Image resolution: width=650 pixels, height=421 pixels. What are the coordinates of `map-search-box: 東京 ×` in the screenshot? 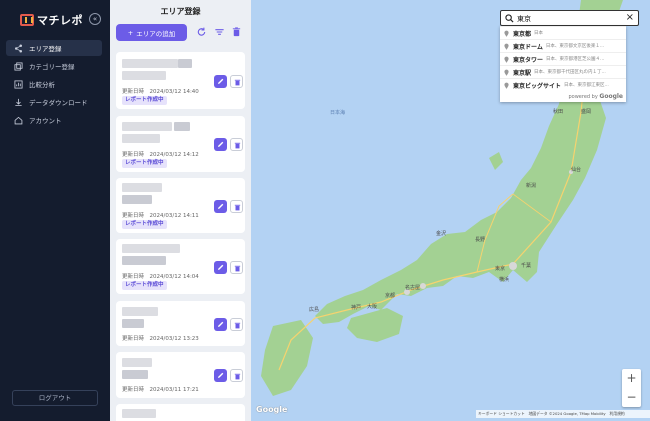 It's located at (569, 18).